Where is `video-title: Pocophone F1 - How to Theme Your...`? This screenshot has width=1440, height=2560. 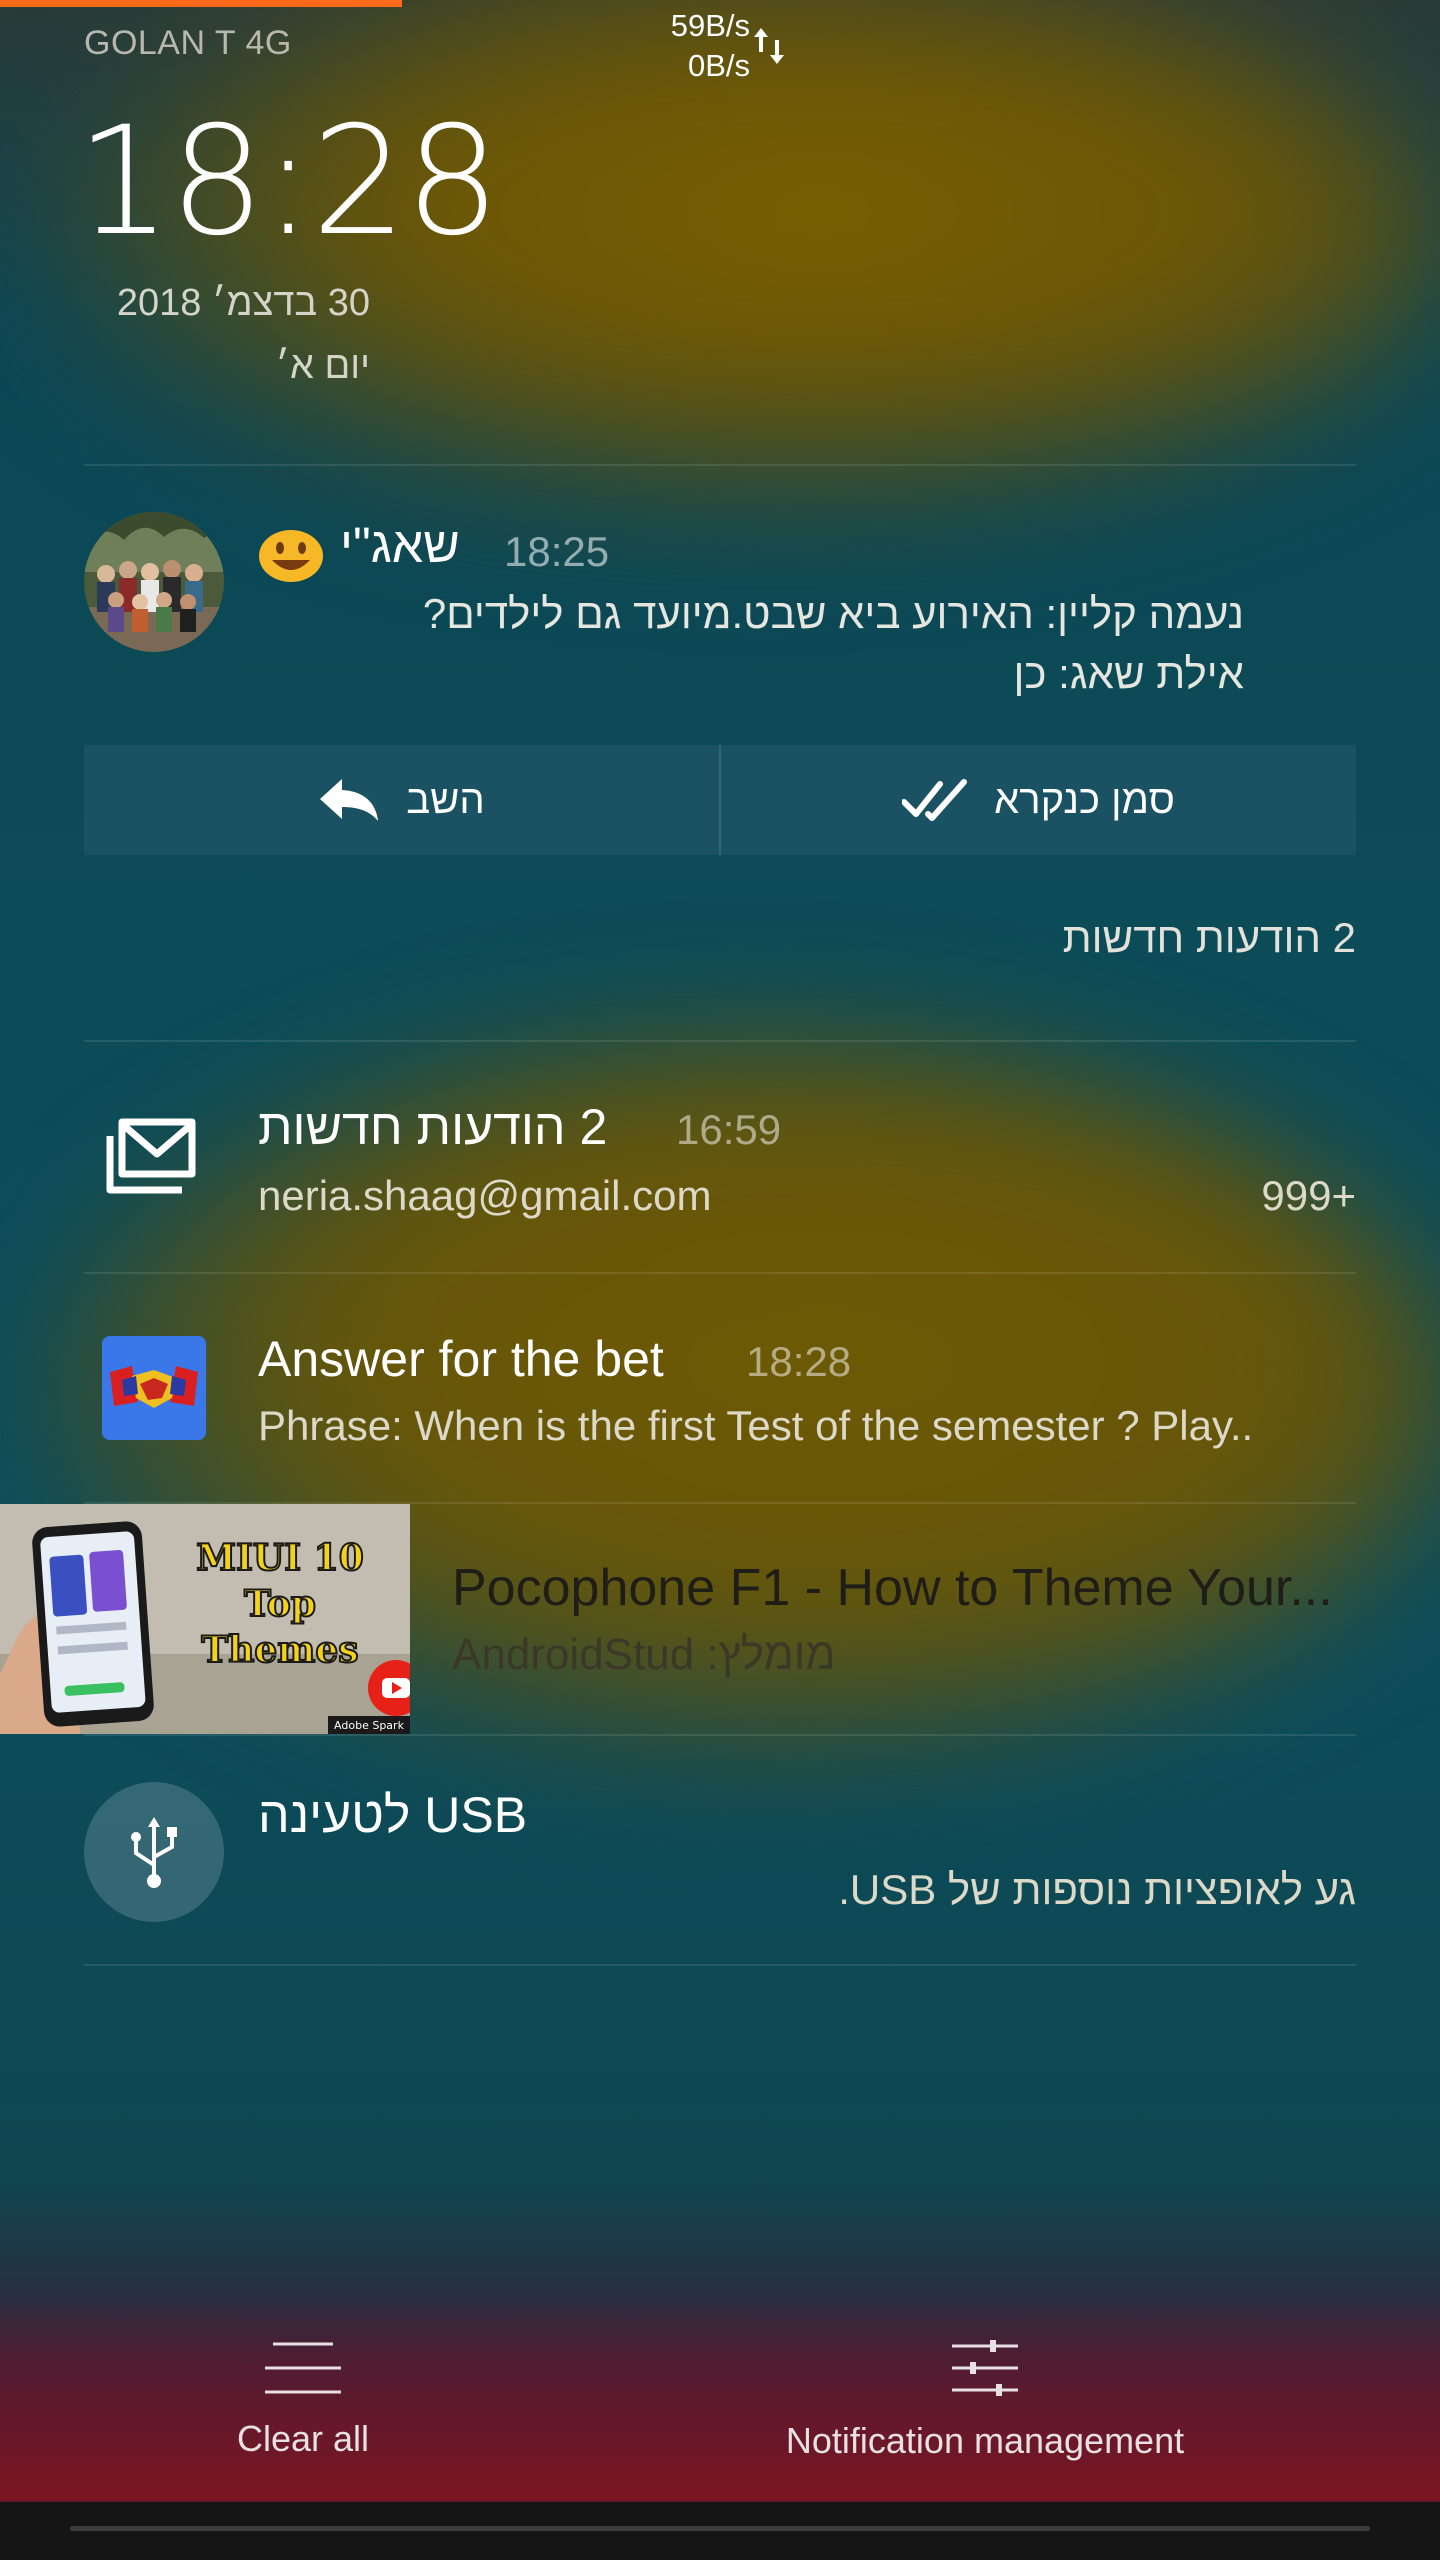 video-title: Pocophone F1 - How to Theme Your... is located at coordinates (892, 1588).